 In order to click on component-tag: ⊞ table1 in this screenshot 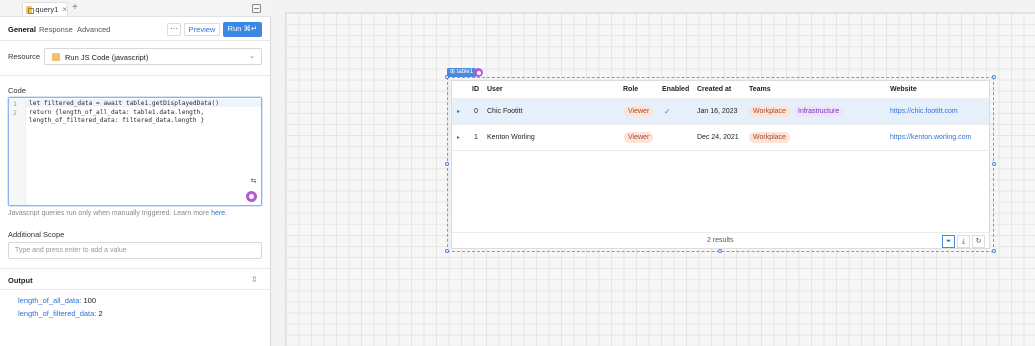, I will do `click(462, 72)`.